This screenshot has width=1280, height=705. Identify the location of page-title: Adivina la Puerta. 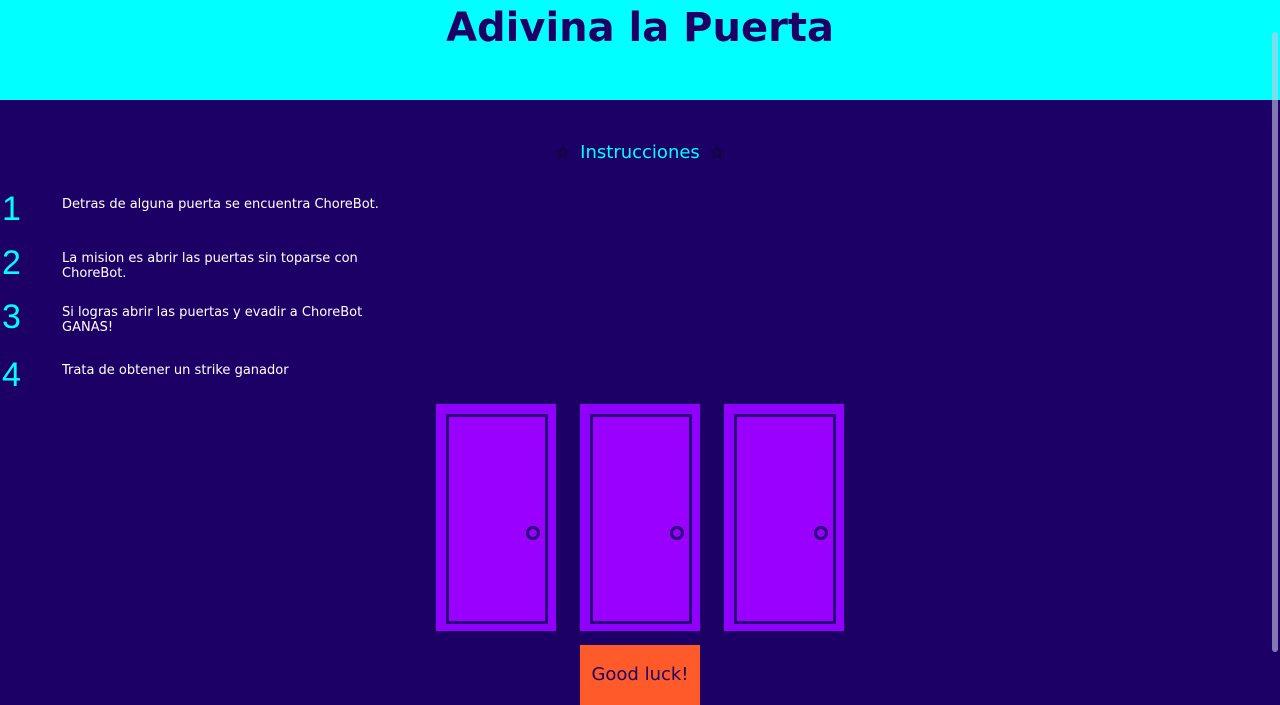
(640, 28).